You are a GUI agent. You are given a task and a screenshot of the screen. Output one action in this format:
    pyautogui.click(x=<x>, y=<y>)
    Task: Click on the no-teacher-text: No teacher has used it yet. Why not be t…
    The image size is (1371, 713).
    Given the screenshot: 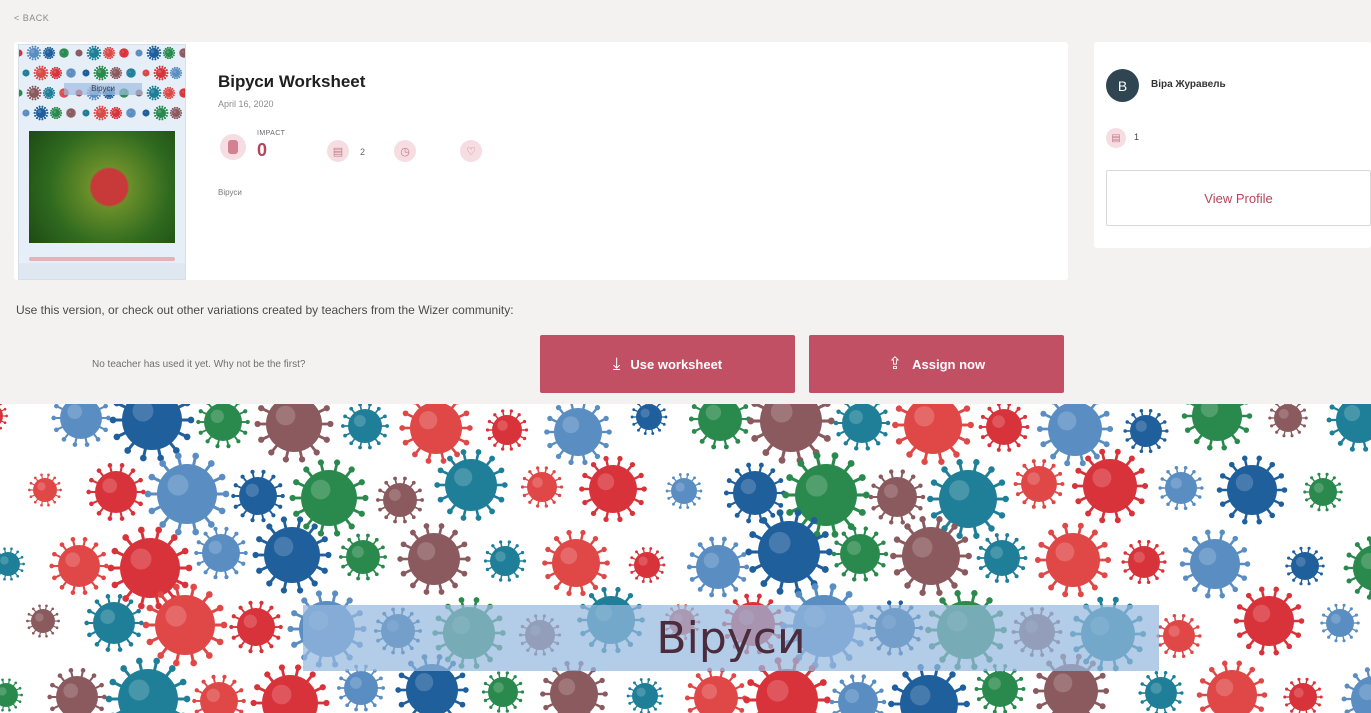 What is the action you would take?
    pyautogui.click(x=199, y=364)
    